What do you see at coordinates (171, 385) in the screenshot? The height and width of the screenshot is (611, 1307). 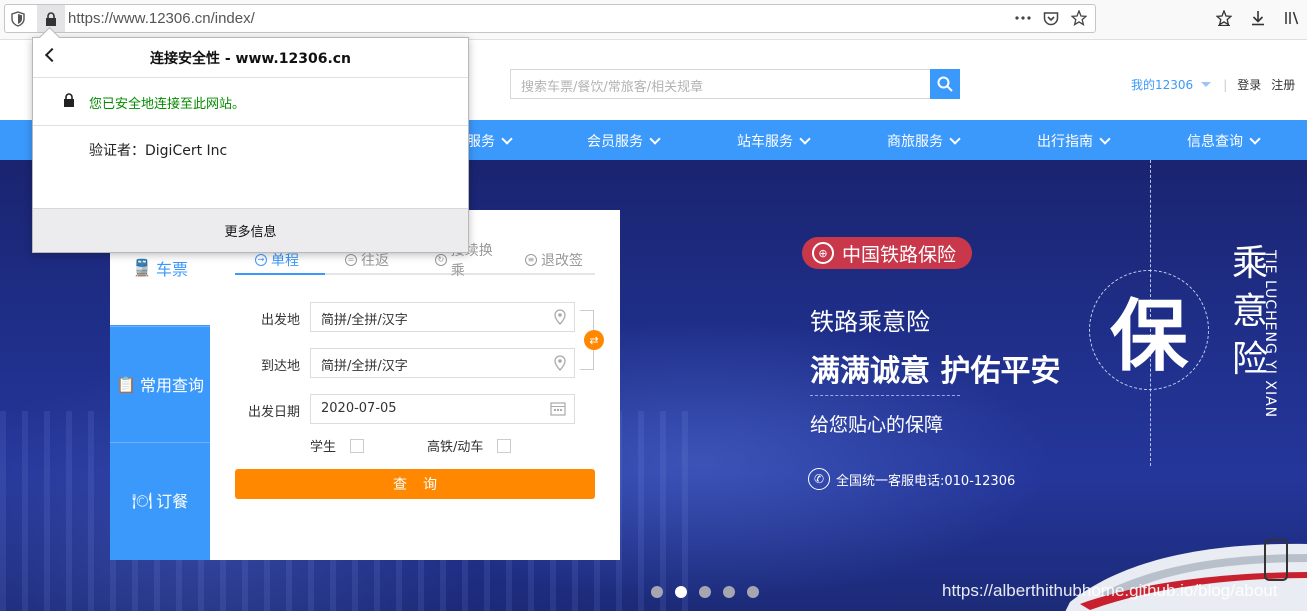 I see `side-tab-label: 常用查询` at bounding box center [171, 385].